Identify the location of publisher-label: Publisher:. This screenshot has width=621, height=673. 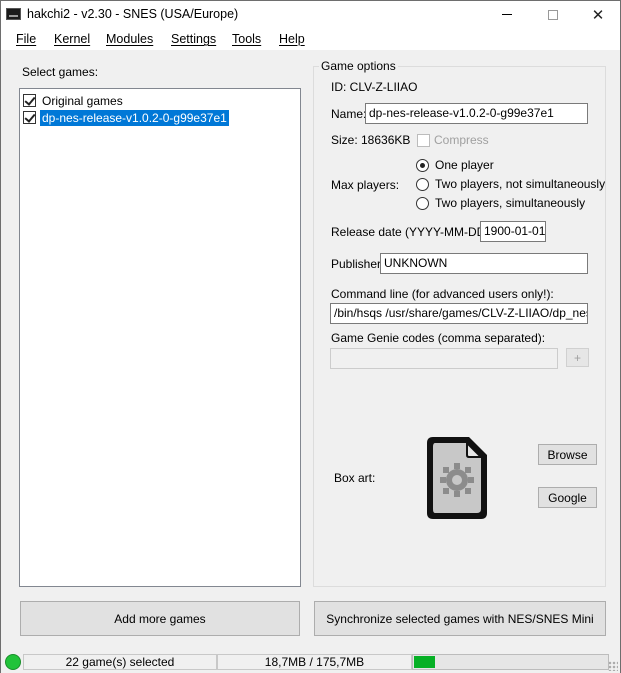
(358, 264).